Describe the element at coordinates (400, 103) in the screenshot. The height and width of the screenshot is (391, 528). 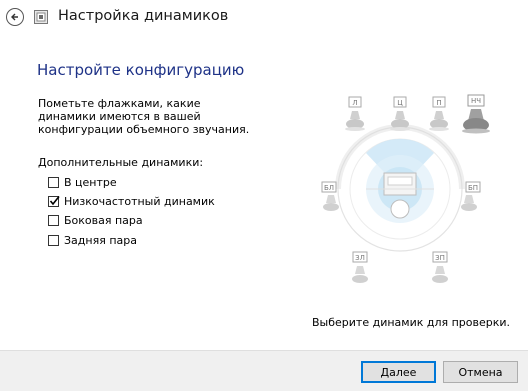
I see `svg-text: Ц` at that location.